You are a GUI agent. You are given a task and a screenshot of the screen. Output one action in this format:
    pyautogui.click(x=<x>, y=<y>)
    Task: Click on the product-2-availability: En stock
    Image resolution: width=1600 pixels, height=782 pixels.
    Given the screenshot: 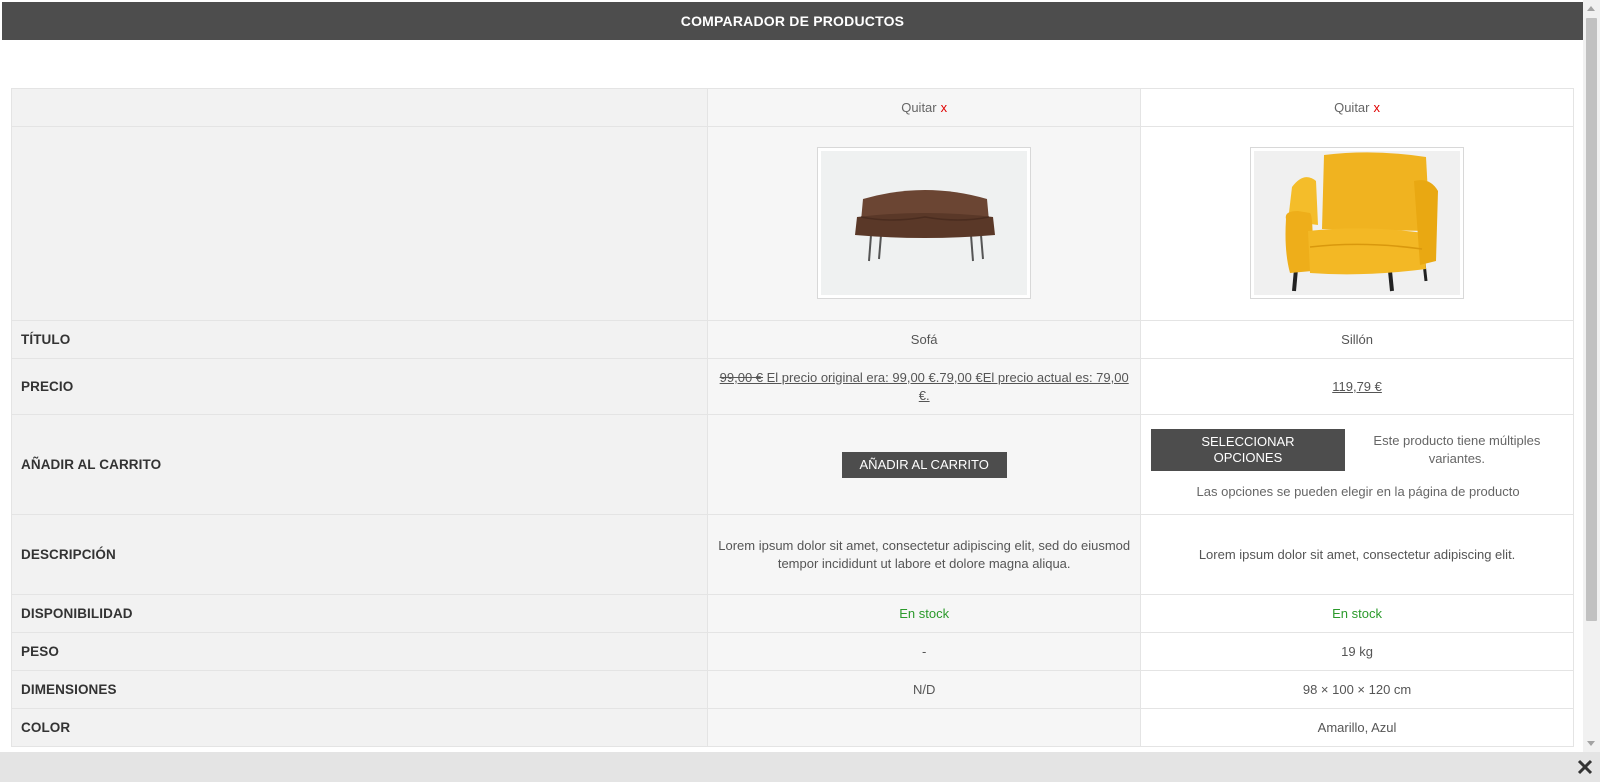 What is the action you would take?
    pyautogui.click(x=1357, y=613)
    